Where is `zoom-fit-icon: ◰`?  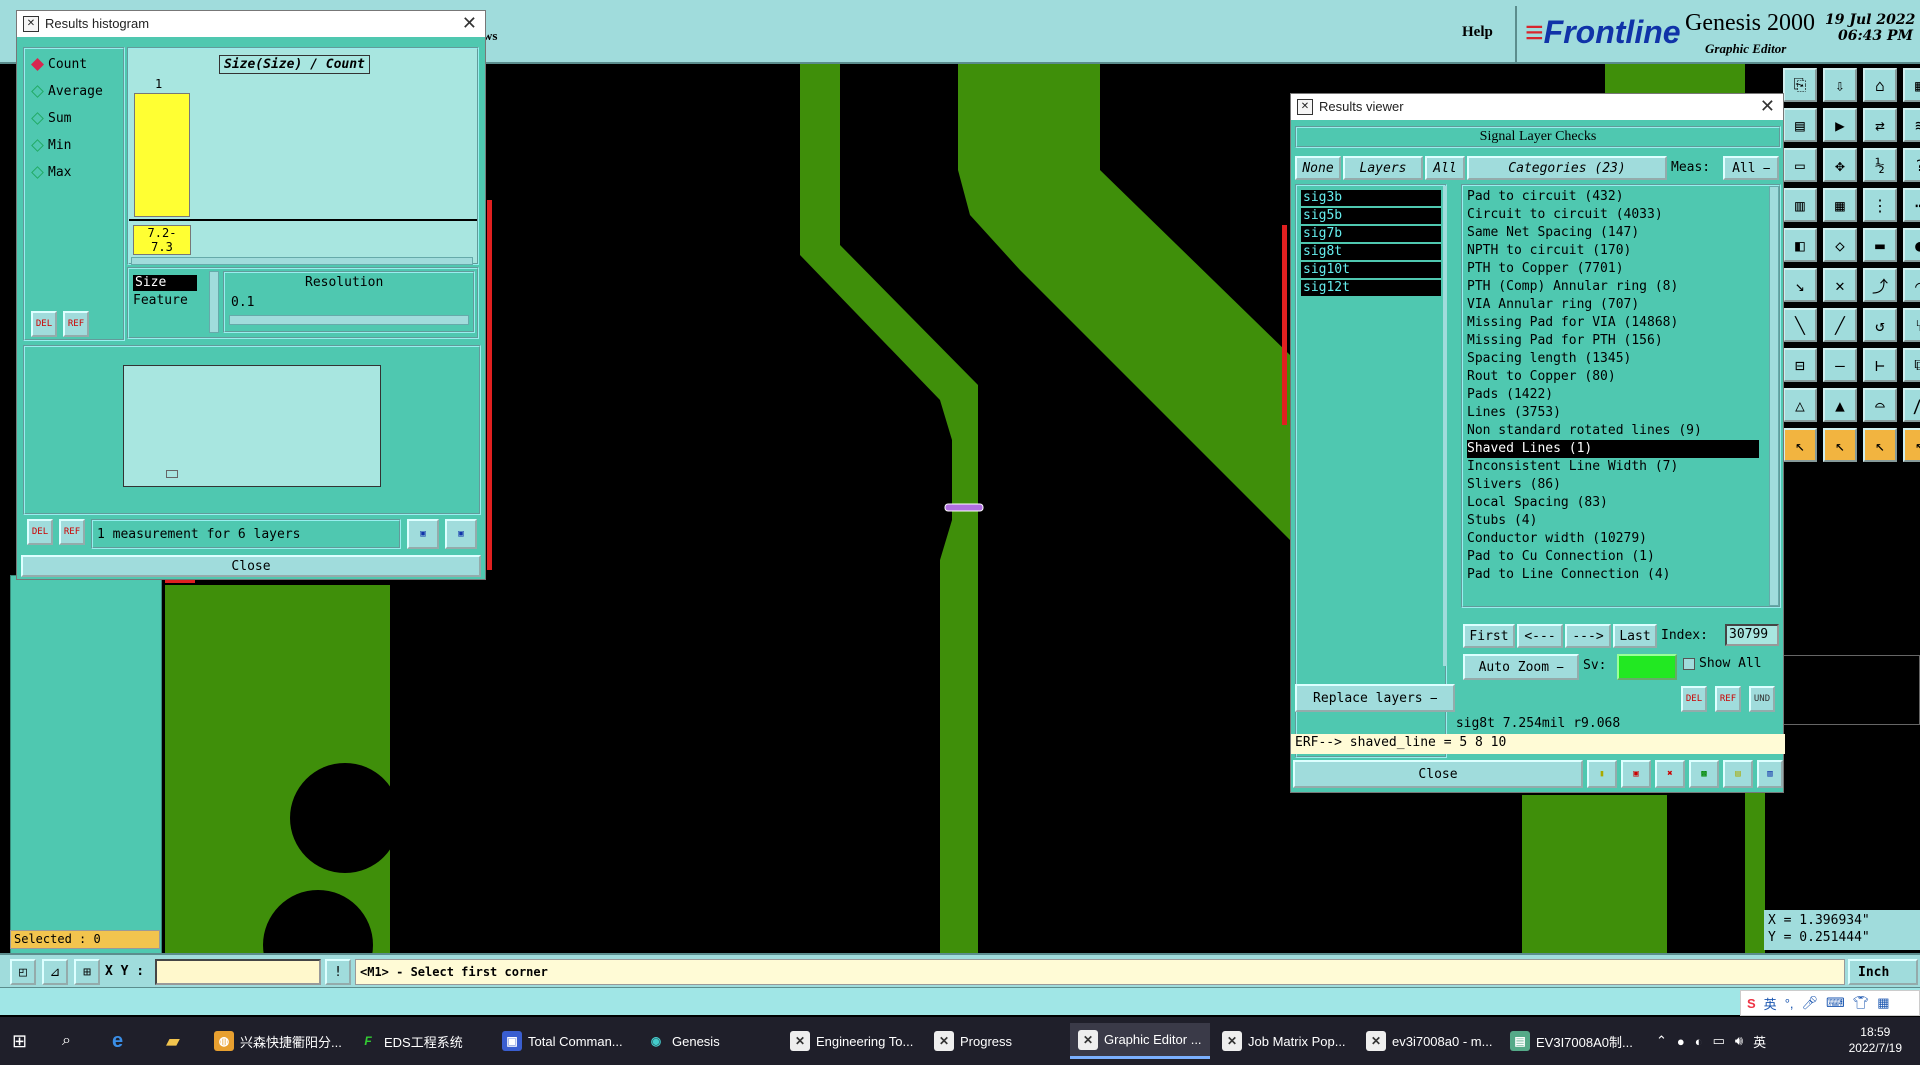
zoom-fit-icon: ◰ is located at coordinates (23, 972).